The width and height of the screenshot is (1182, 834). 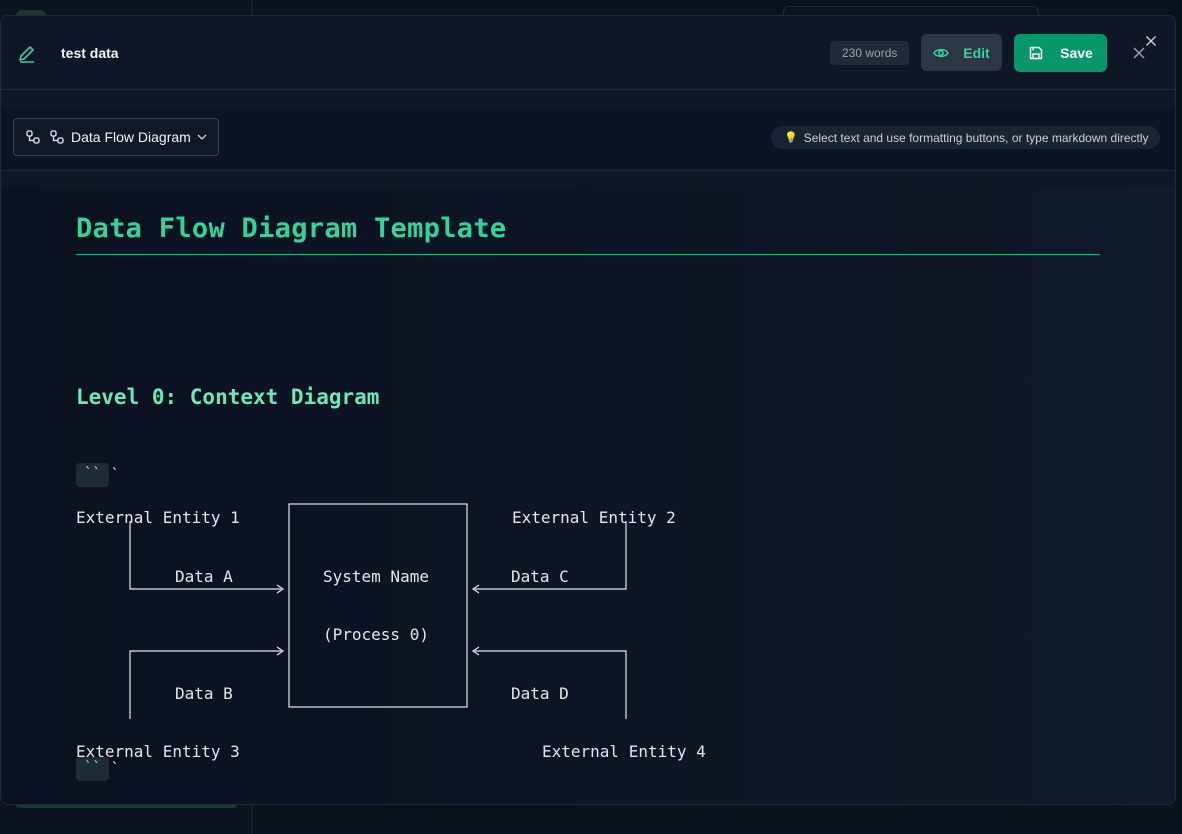 I want to click on system-name-label: System Name, so click(x=376, y=576).